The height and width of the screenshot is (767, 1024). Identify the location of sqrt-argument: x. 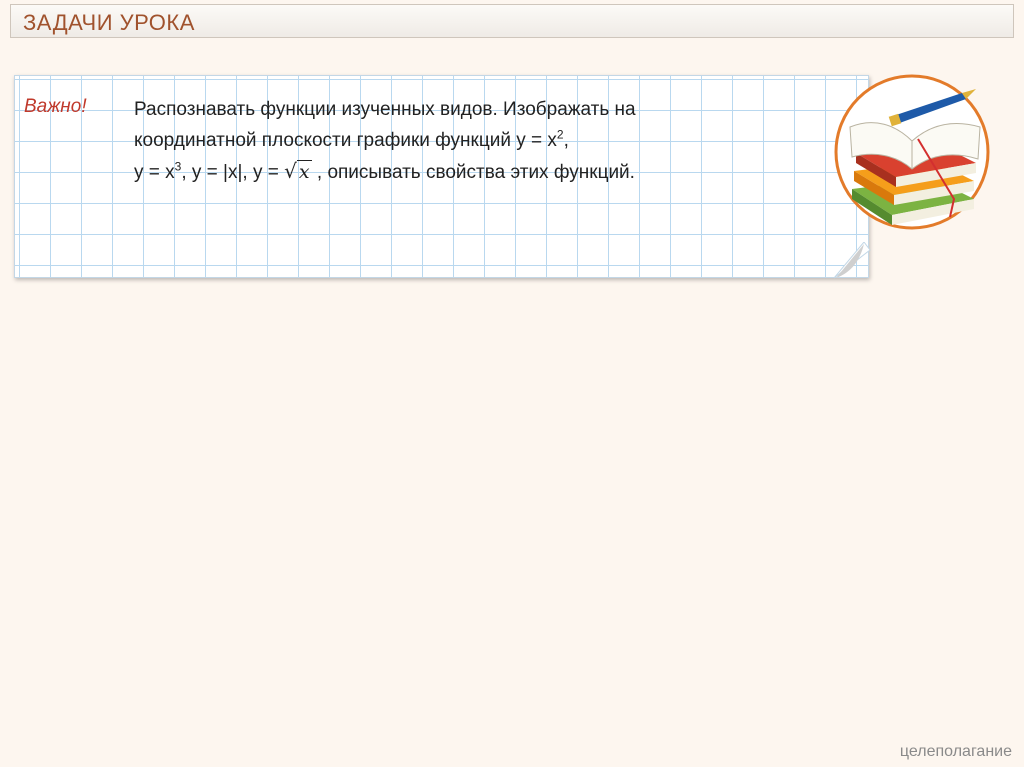
(304, 171).